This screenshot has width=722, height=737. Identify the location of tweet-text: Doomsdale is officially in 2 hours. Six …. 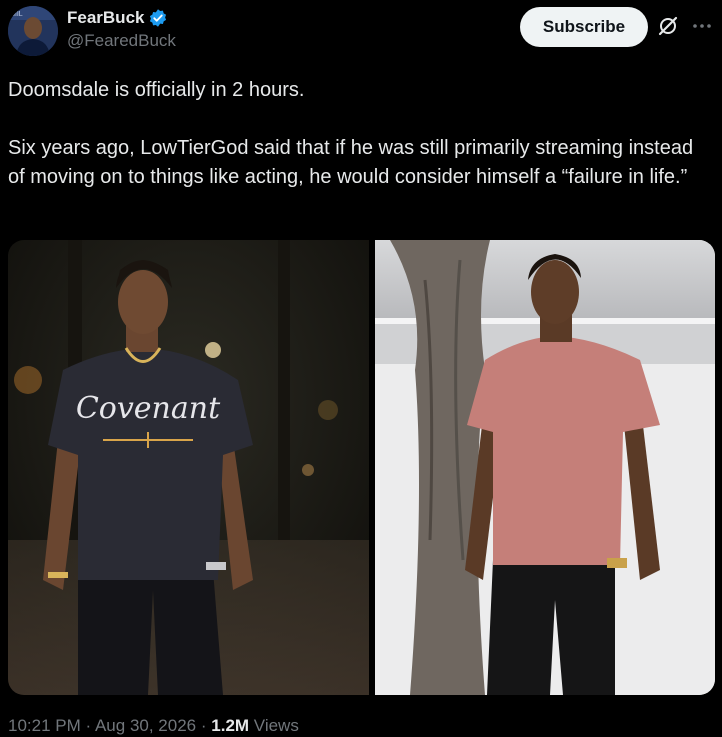
(351, 133).